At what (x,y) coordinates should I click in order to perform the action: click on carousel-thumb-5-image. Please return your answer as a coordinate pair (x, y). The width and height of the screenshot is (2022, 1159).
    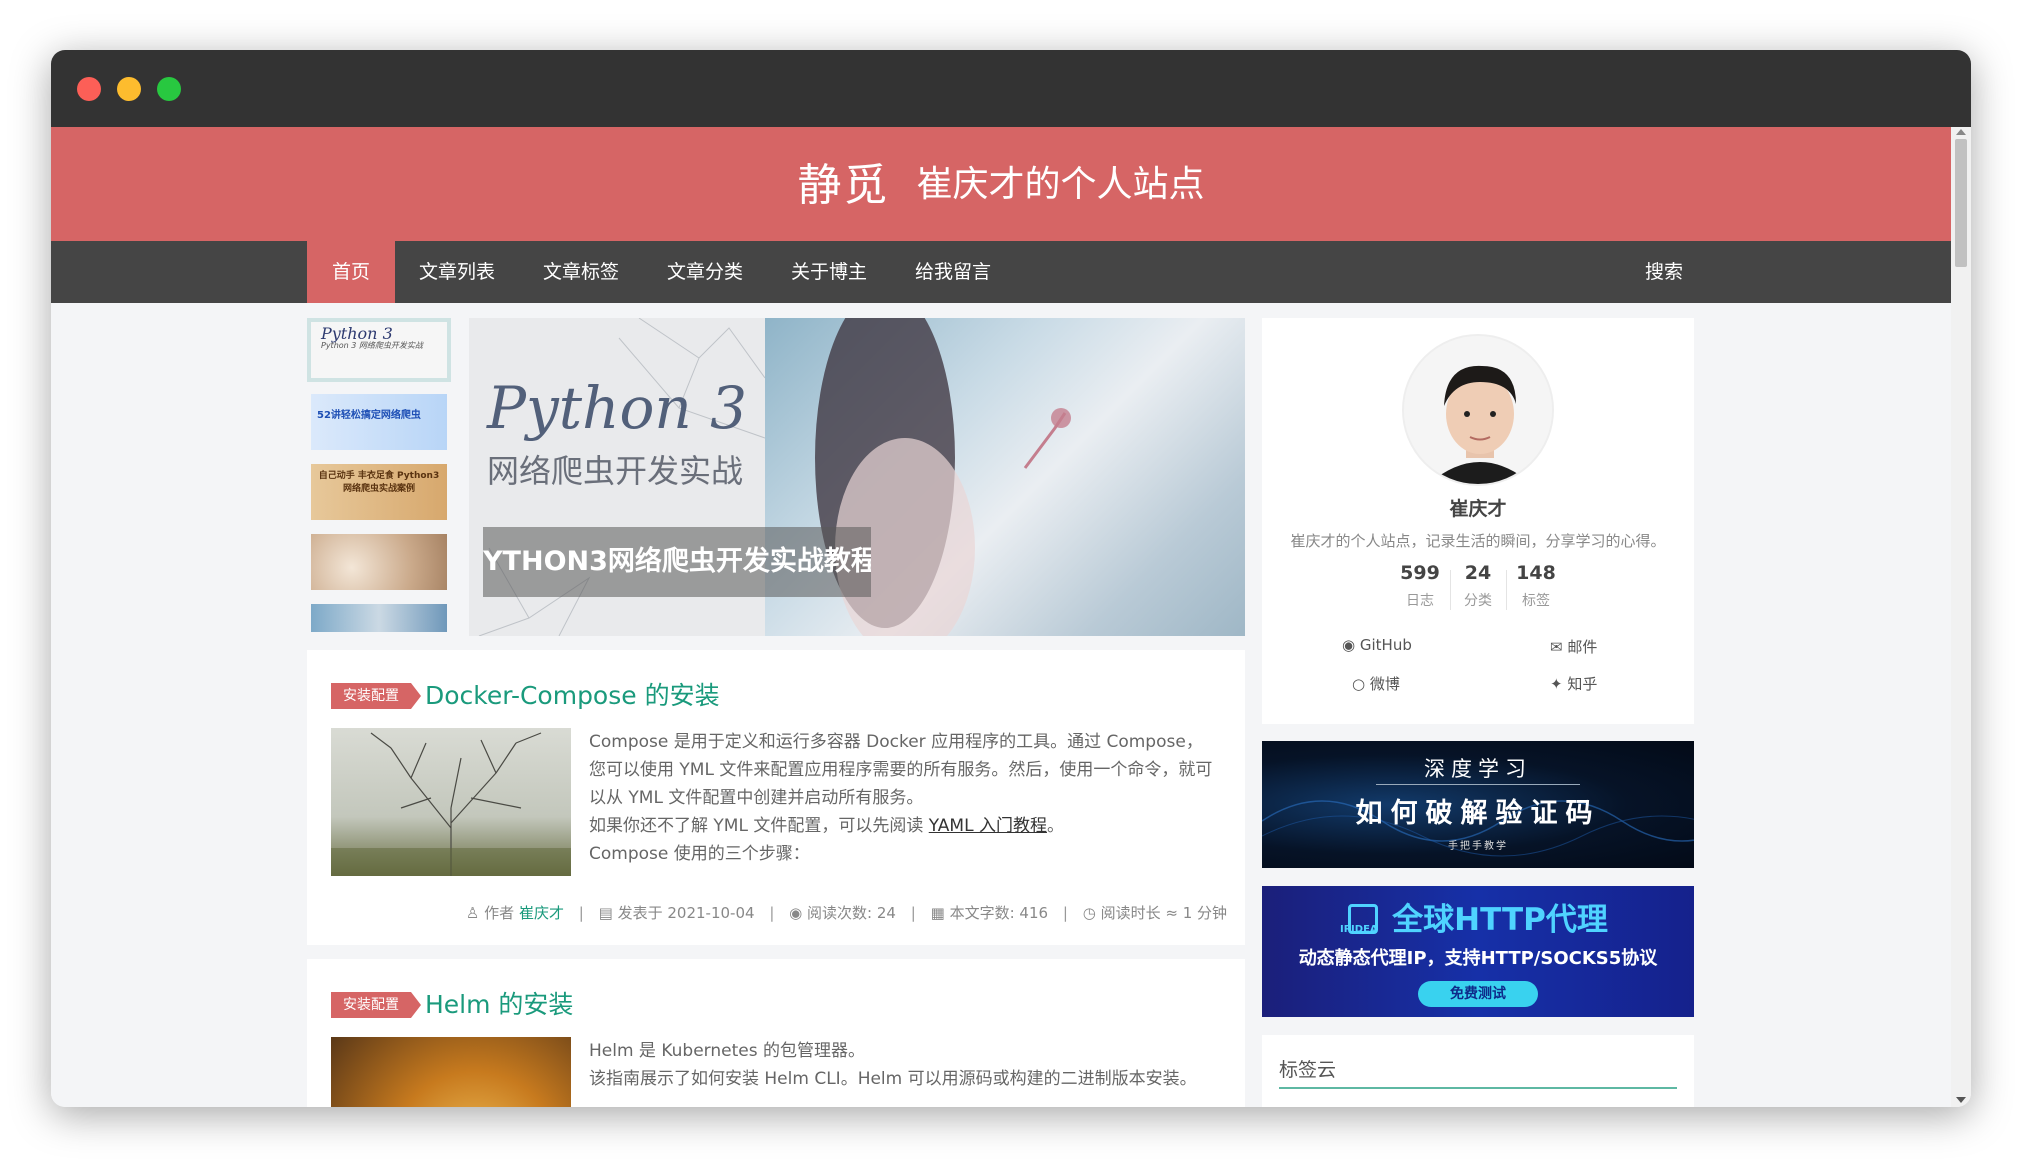
    Looking at the image, I should click on (379, 618).